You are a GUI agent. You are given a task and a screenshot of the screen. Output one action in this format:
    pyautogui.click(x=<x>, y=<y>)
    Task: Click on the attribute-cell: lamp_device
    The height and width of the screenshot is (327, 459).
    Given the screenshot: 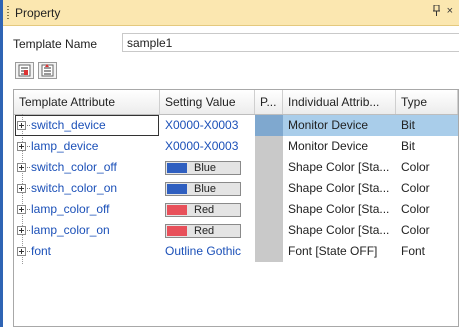 What is the action you would take?
    pyautogui.click(x=87, y=146)
    